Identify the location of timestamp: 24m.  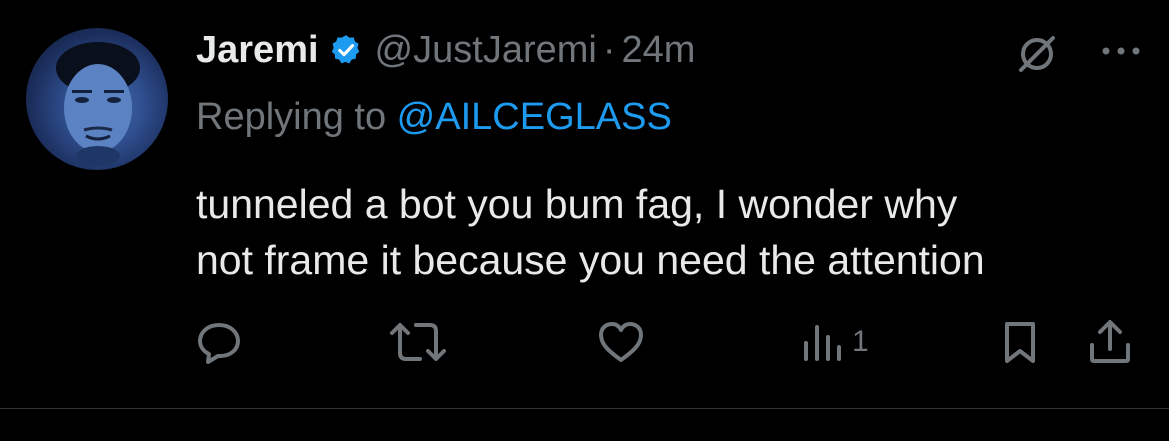
(659, 50).